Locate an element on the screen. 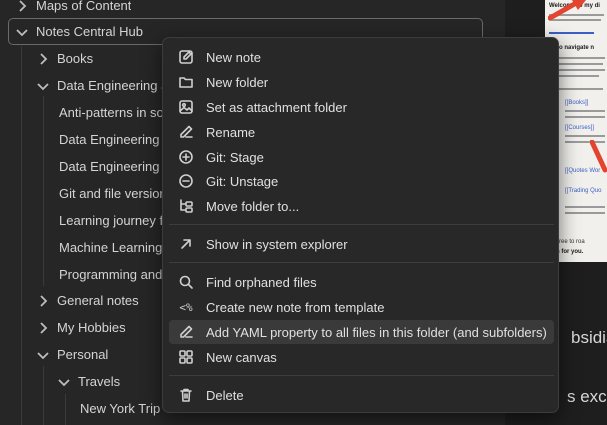 This screenshot has width=607, height=425. tree-item-label: Machine Learning is located at coordinates (111, 247).